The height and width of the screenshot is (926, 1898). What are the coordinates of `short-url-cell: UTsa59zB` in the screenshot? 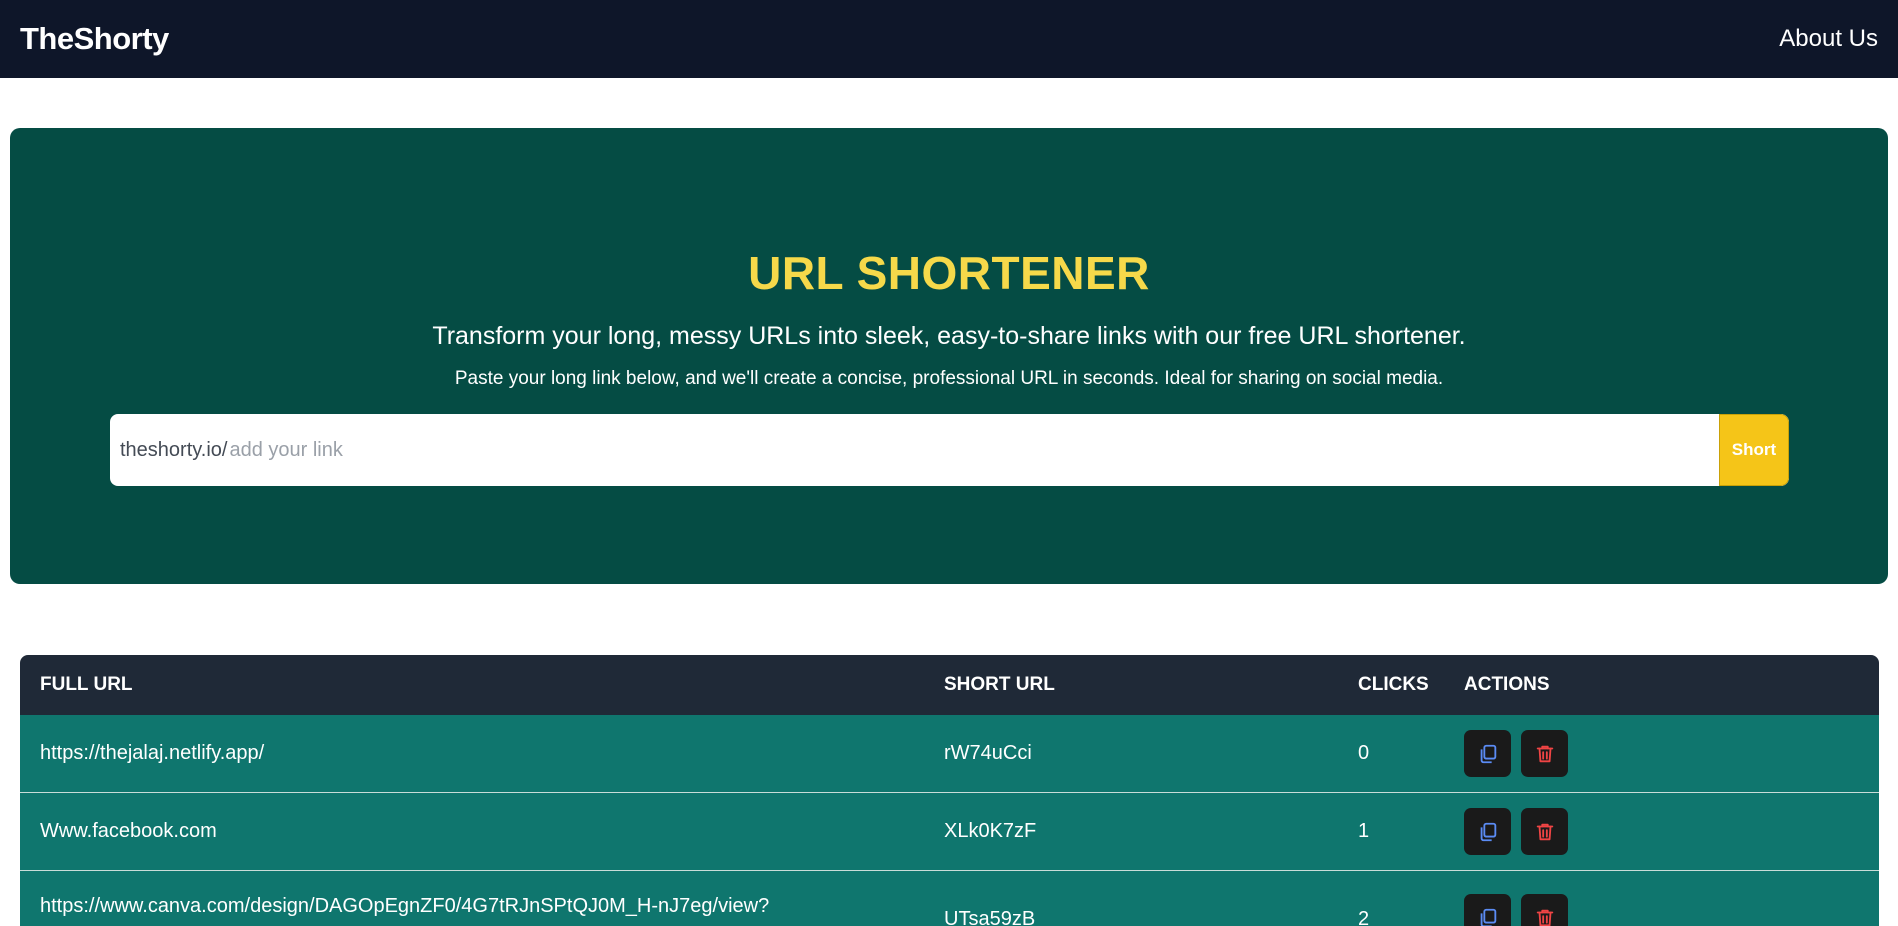 It's located at (1151, 908).